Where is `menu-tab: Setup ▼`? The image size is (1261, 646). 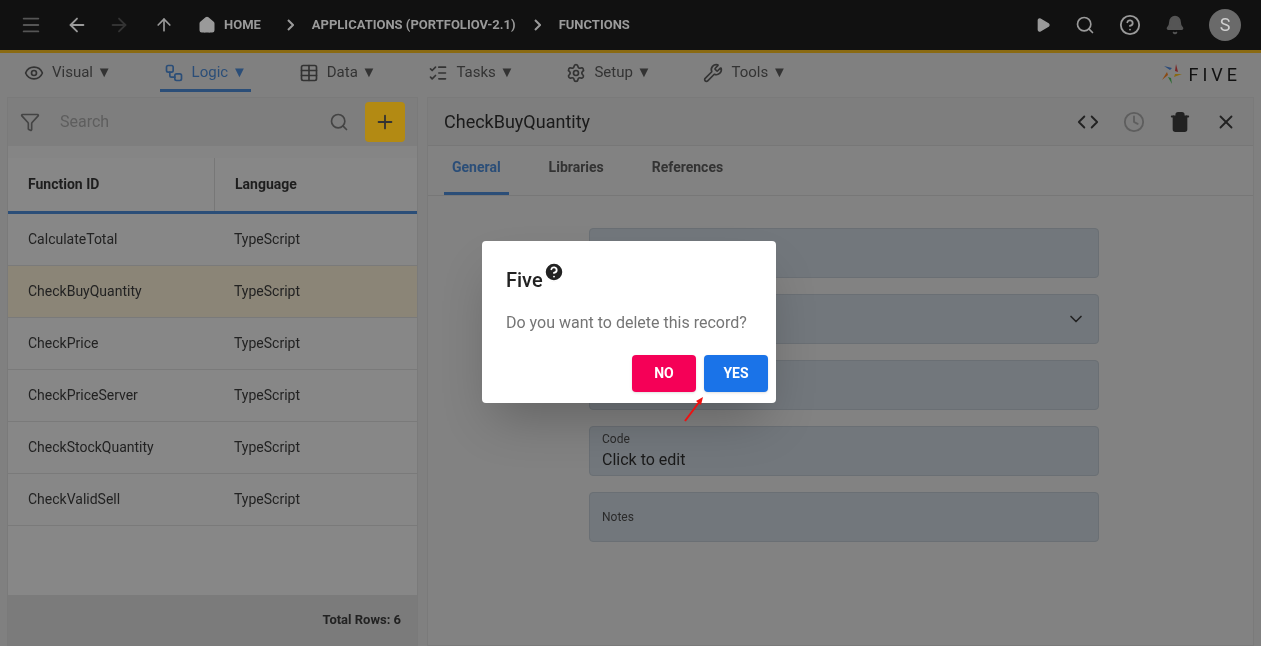 menu-tab: Setup ▼ is located at coordinates (609, 74).